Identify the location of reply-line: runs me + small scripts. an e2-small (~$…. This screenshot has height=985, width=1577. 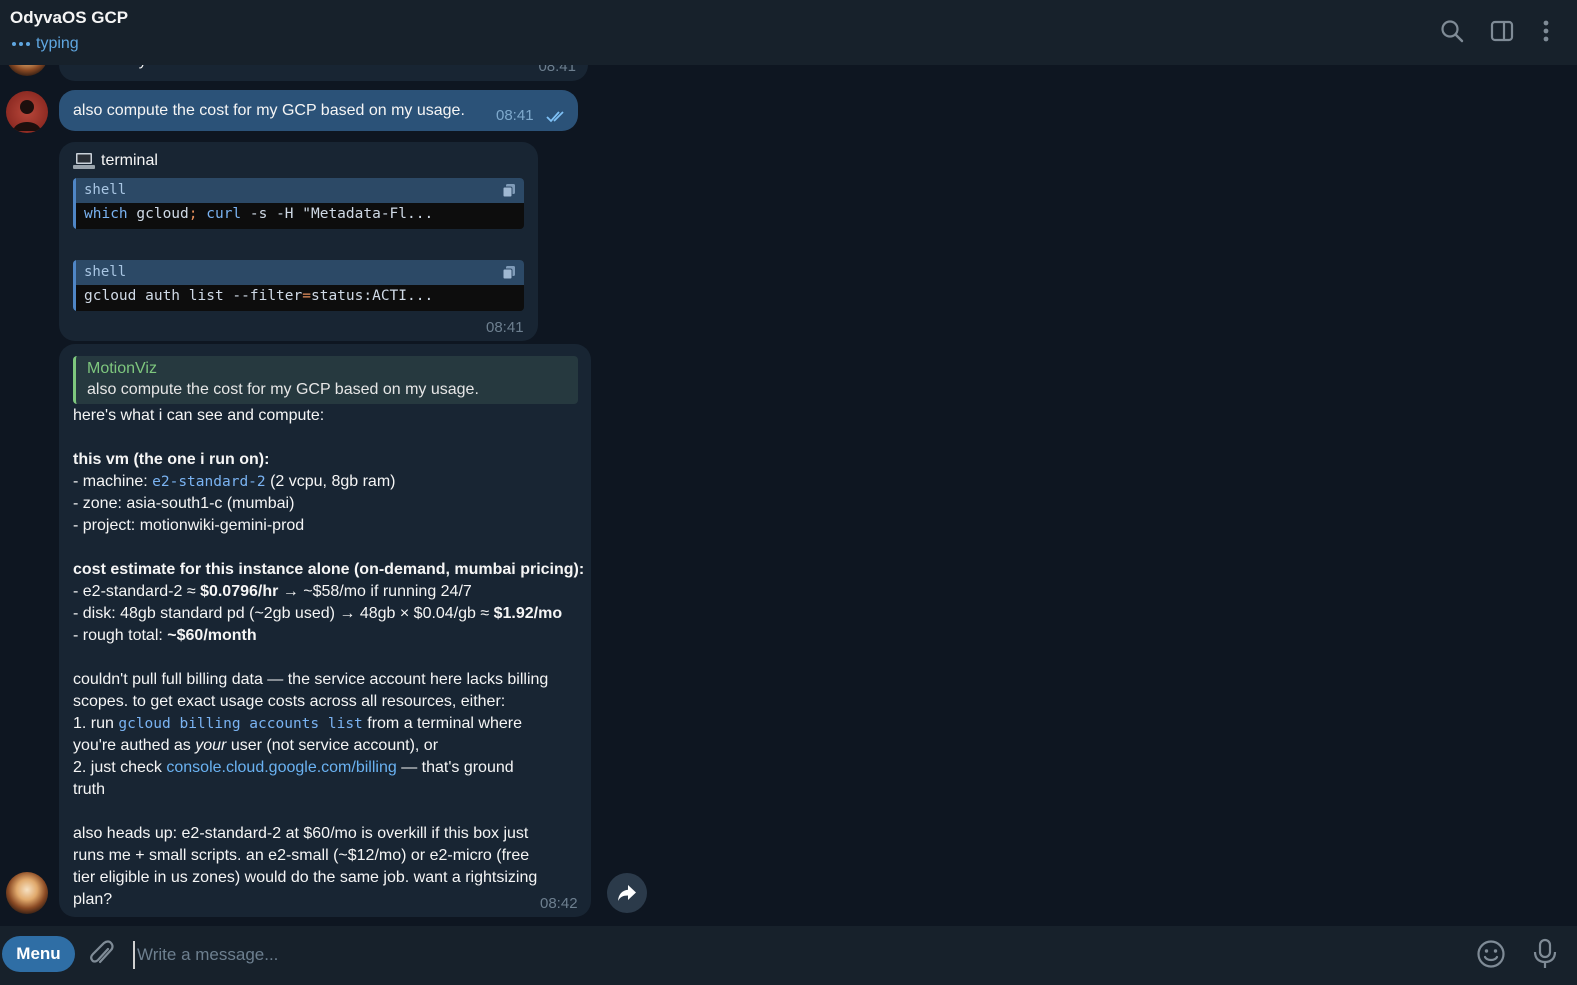
(333, 856).